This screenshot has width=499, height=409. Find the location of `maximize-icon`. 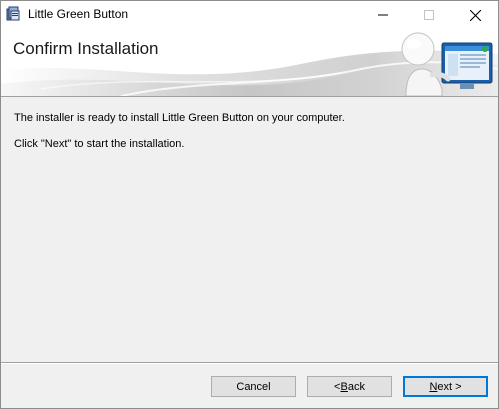

maximize-icon is located at coordinates (429, 15).